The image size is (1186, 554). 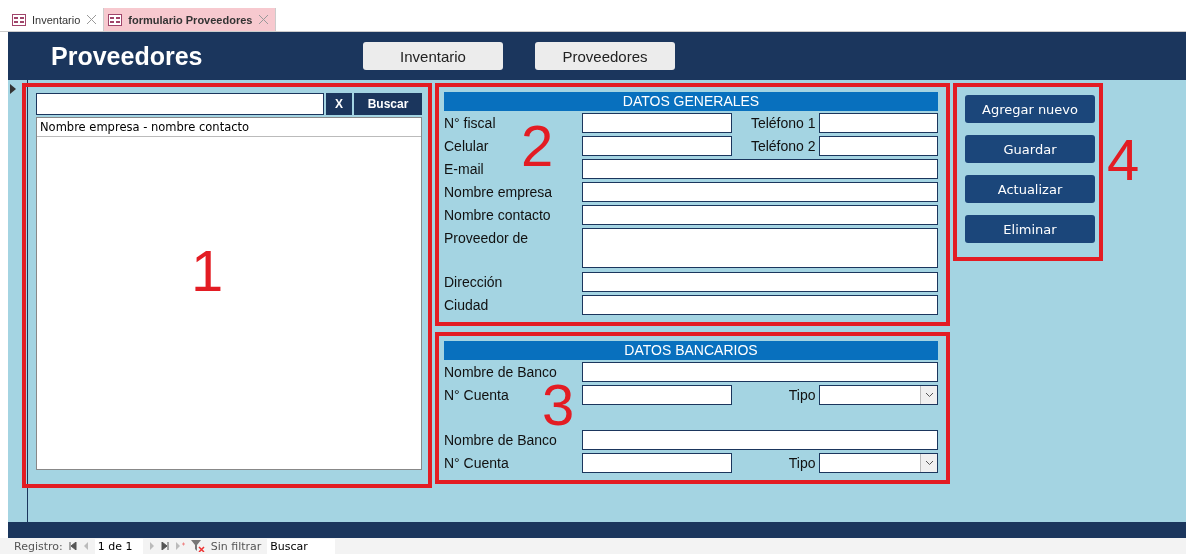 What do you see at coordinates (1123, 160) in the screenshot?
I see `annotation-number: 4` at bounding box center [1123, 160].